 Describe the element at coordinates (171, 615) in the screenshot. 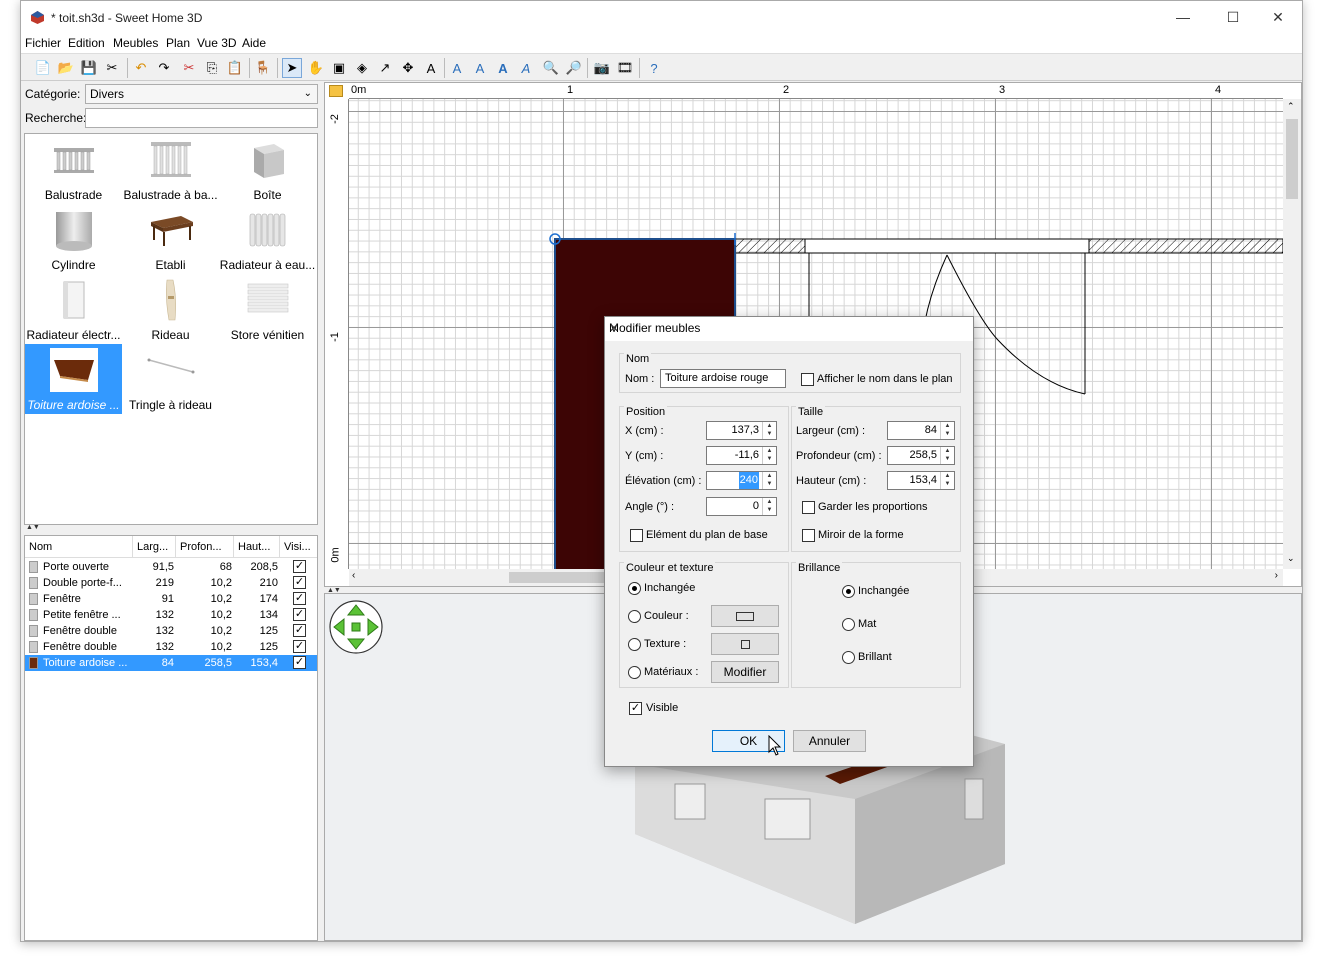

I see `table-row: Petite fenêtre ... 132 10,2 134 ✓` at that location.